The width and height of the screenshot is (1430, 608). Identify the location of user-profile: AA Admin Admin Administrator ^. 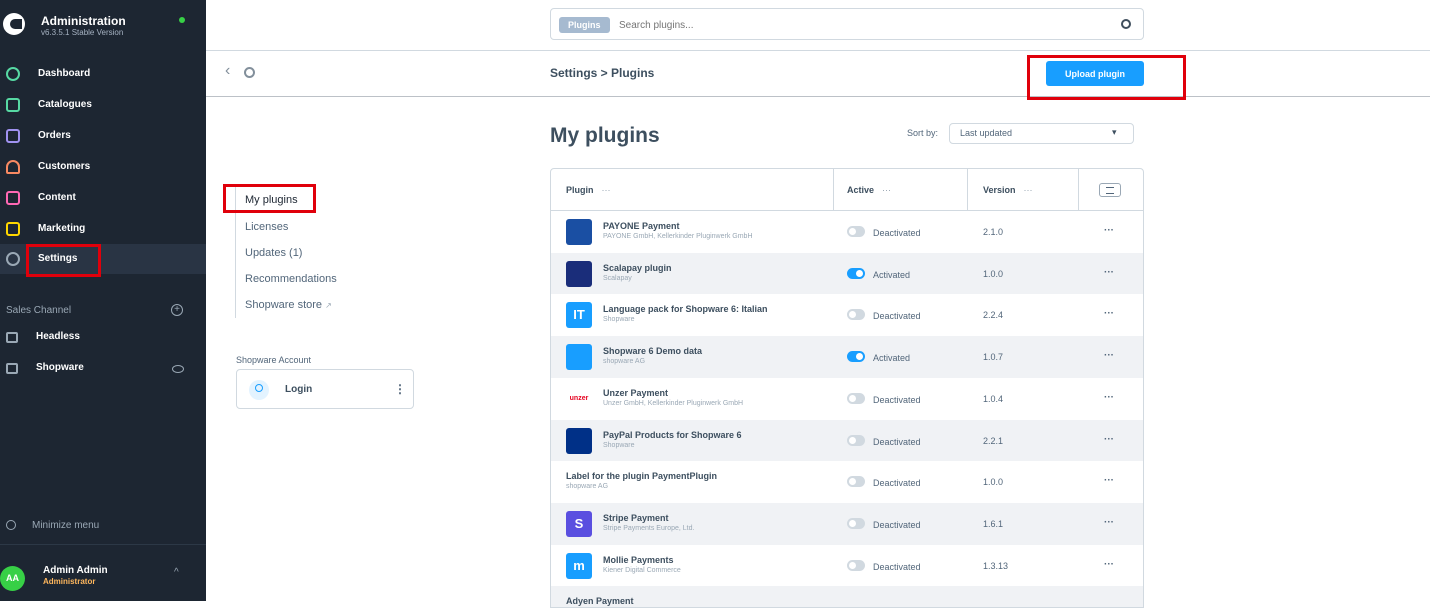
(103, 572).